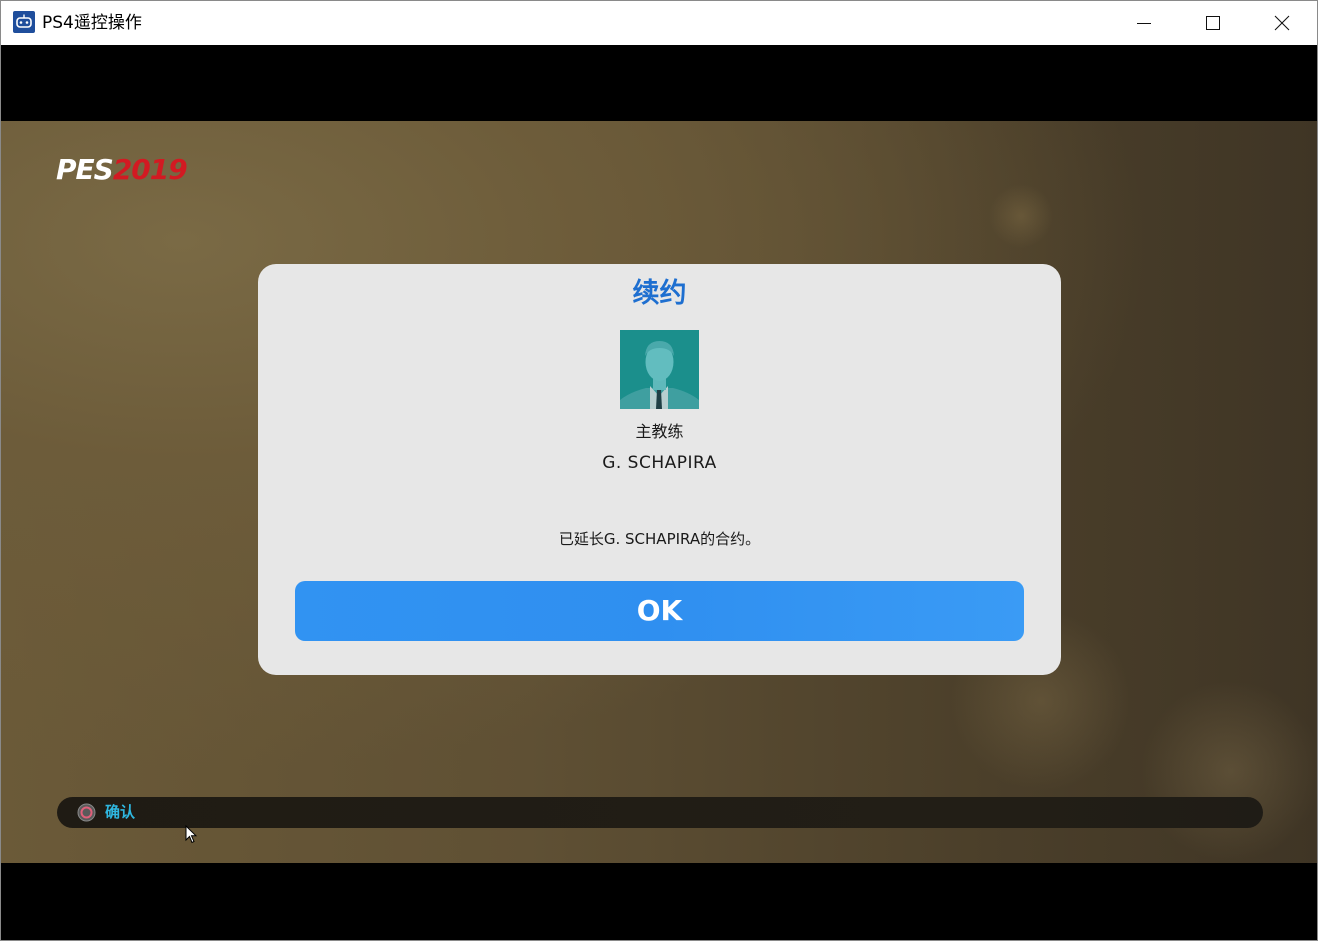  I want to click on close-icon, so click(1282, 23).